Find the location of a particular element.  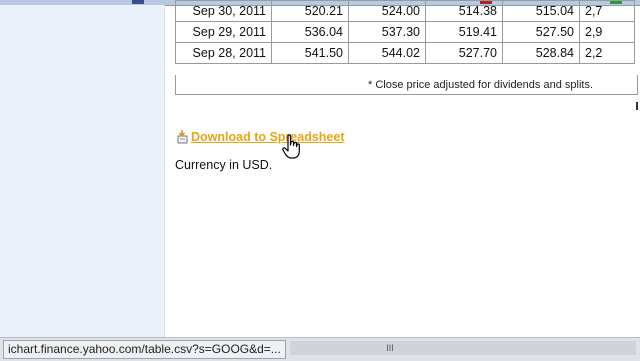

low-cell: 527.70 is located at coordinates (464, 53).